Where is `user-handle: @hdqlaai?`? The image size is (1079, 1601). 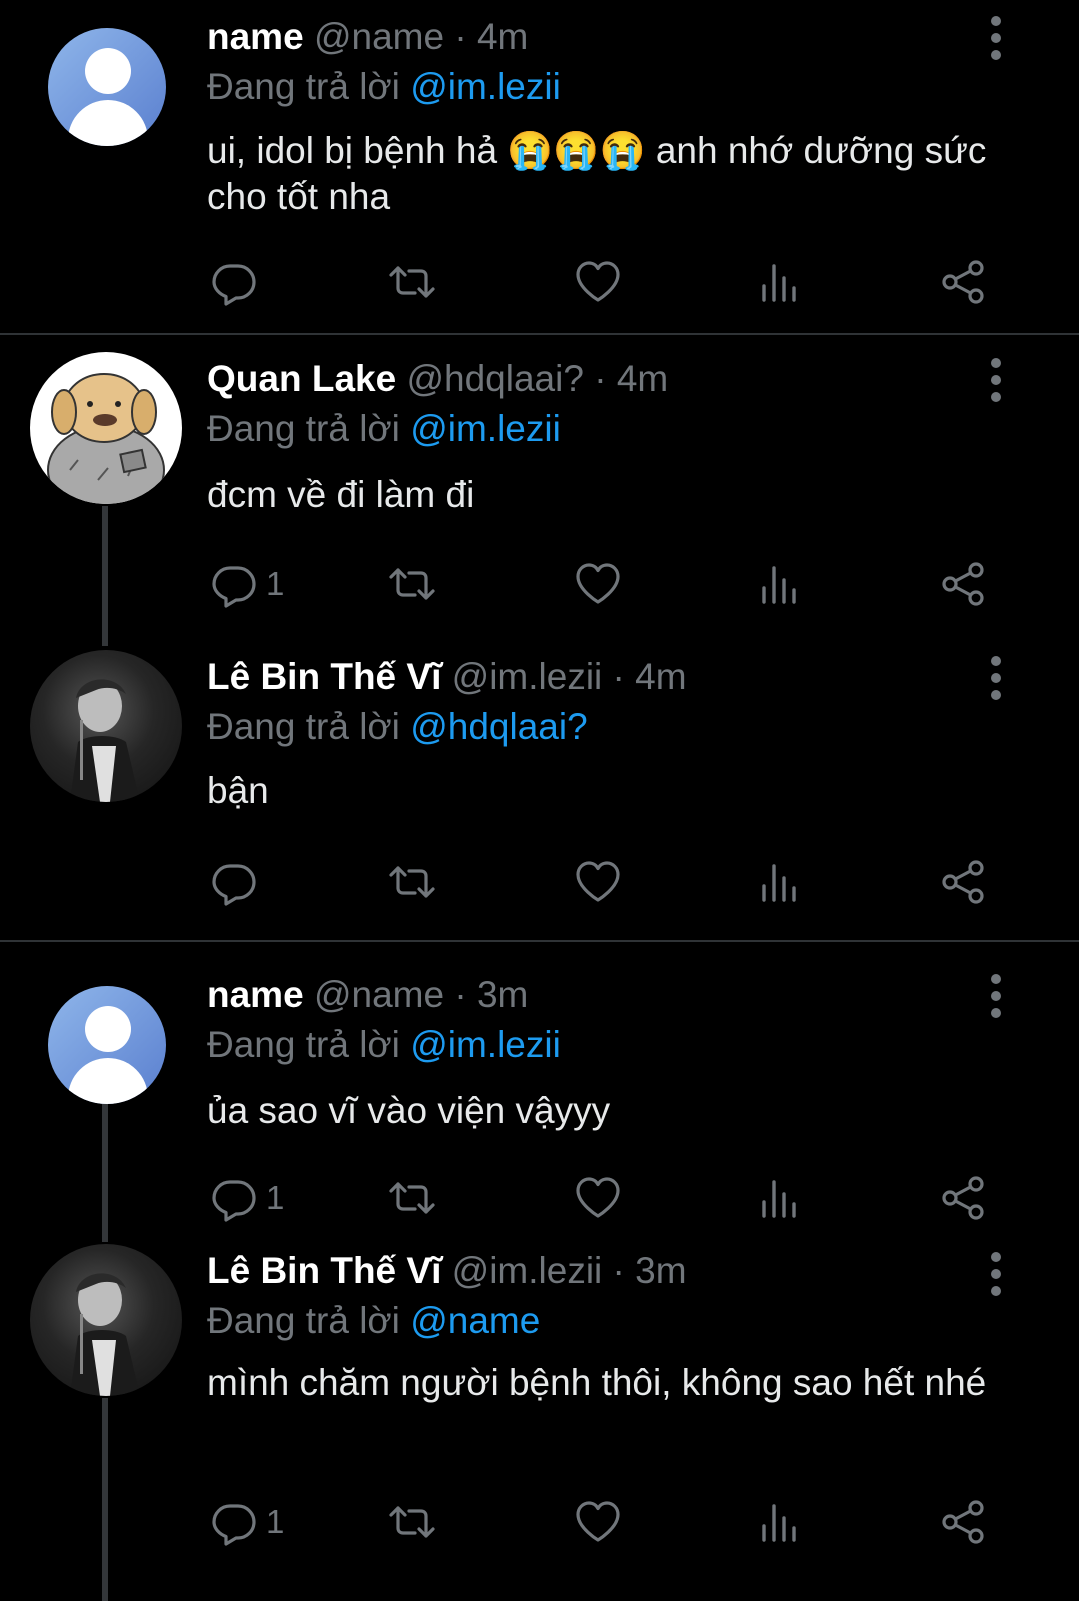
user-handle: @hdqlaai? is located at coordinates (494, 378).